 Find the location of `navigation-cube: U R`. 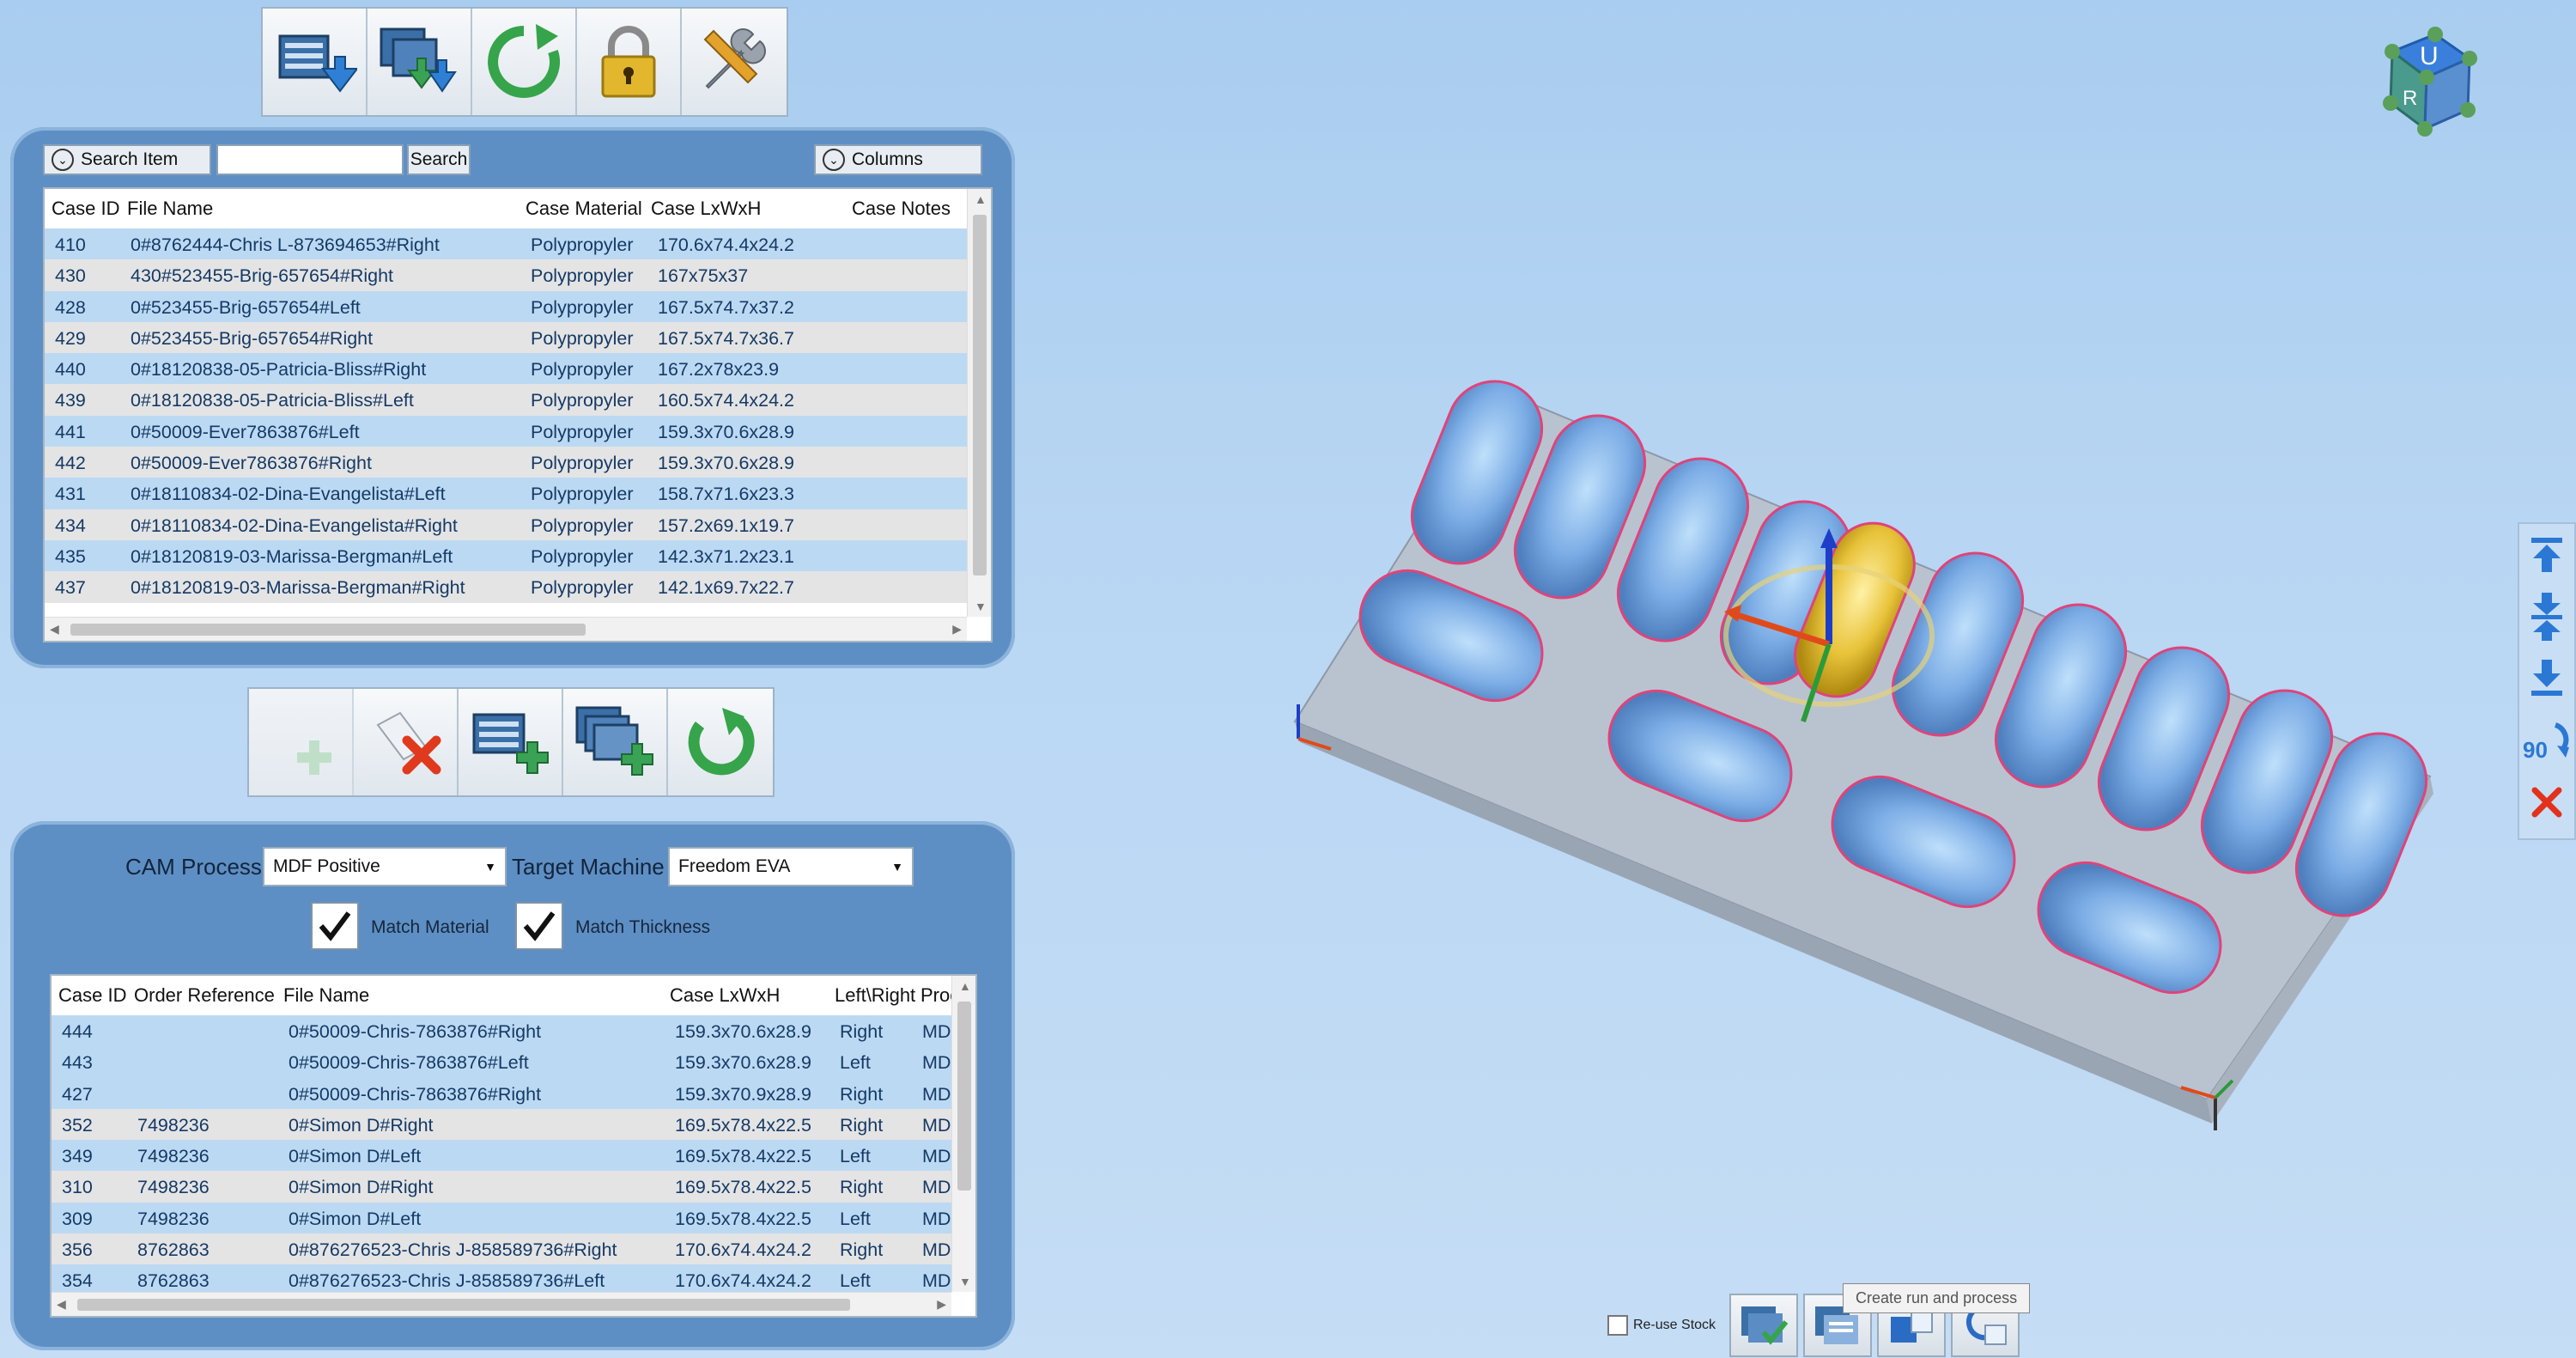

navigation-cube: U R is located at coordinates (2422, 82).